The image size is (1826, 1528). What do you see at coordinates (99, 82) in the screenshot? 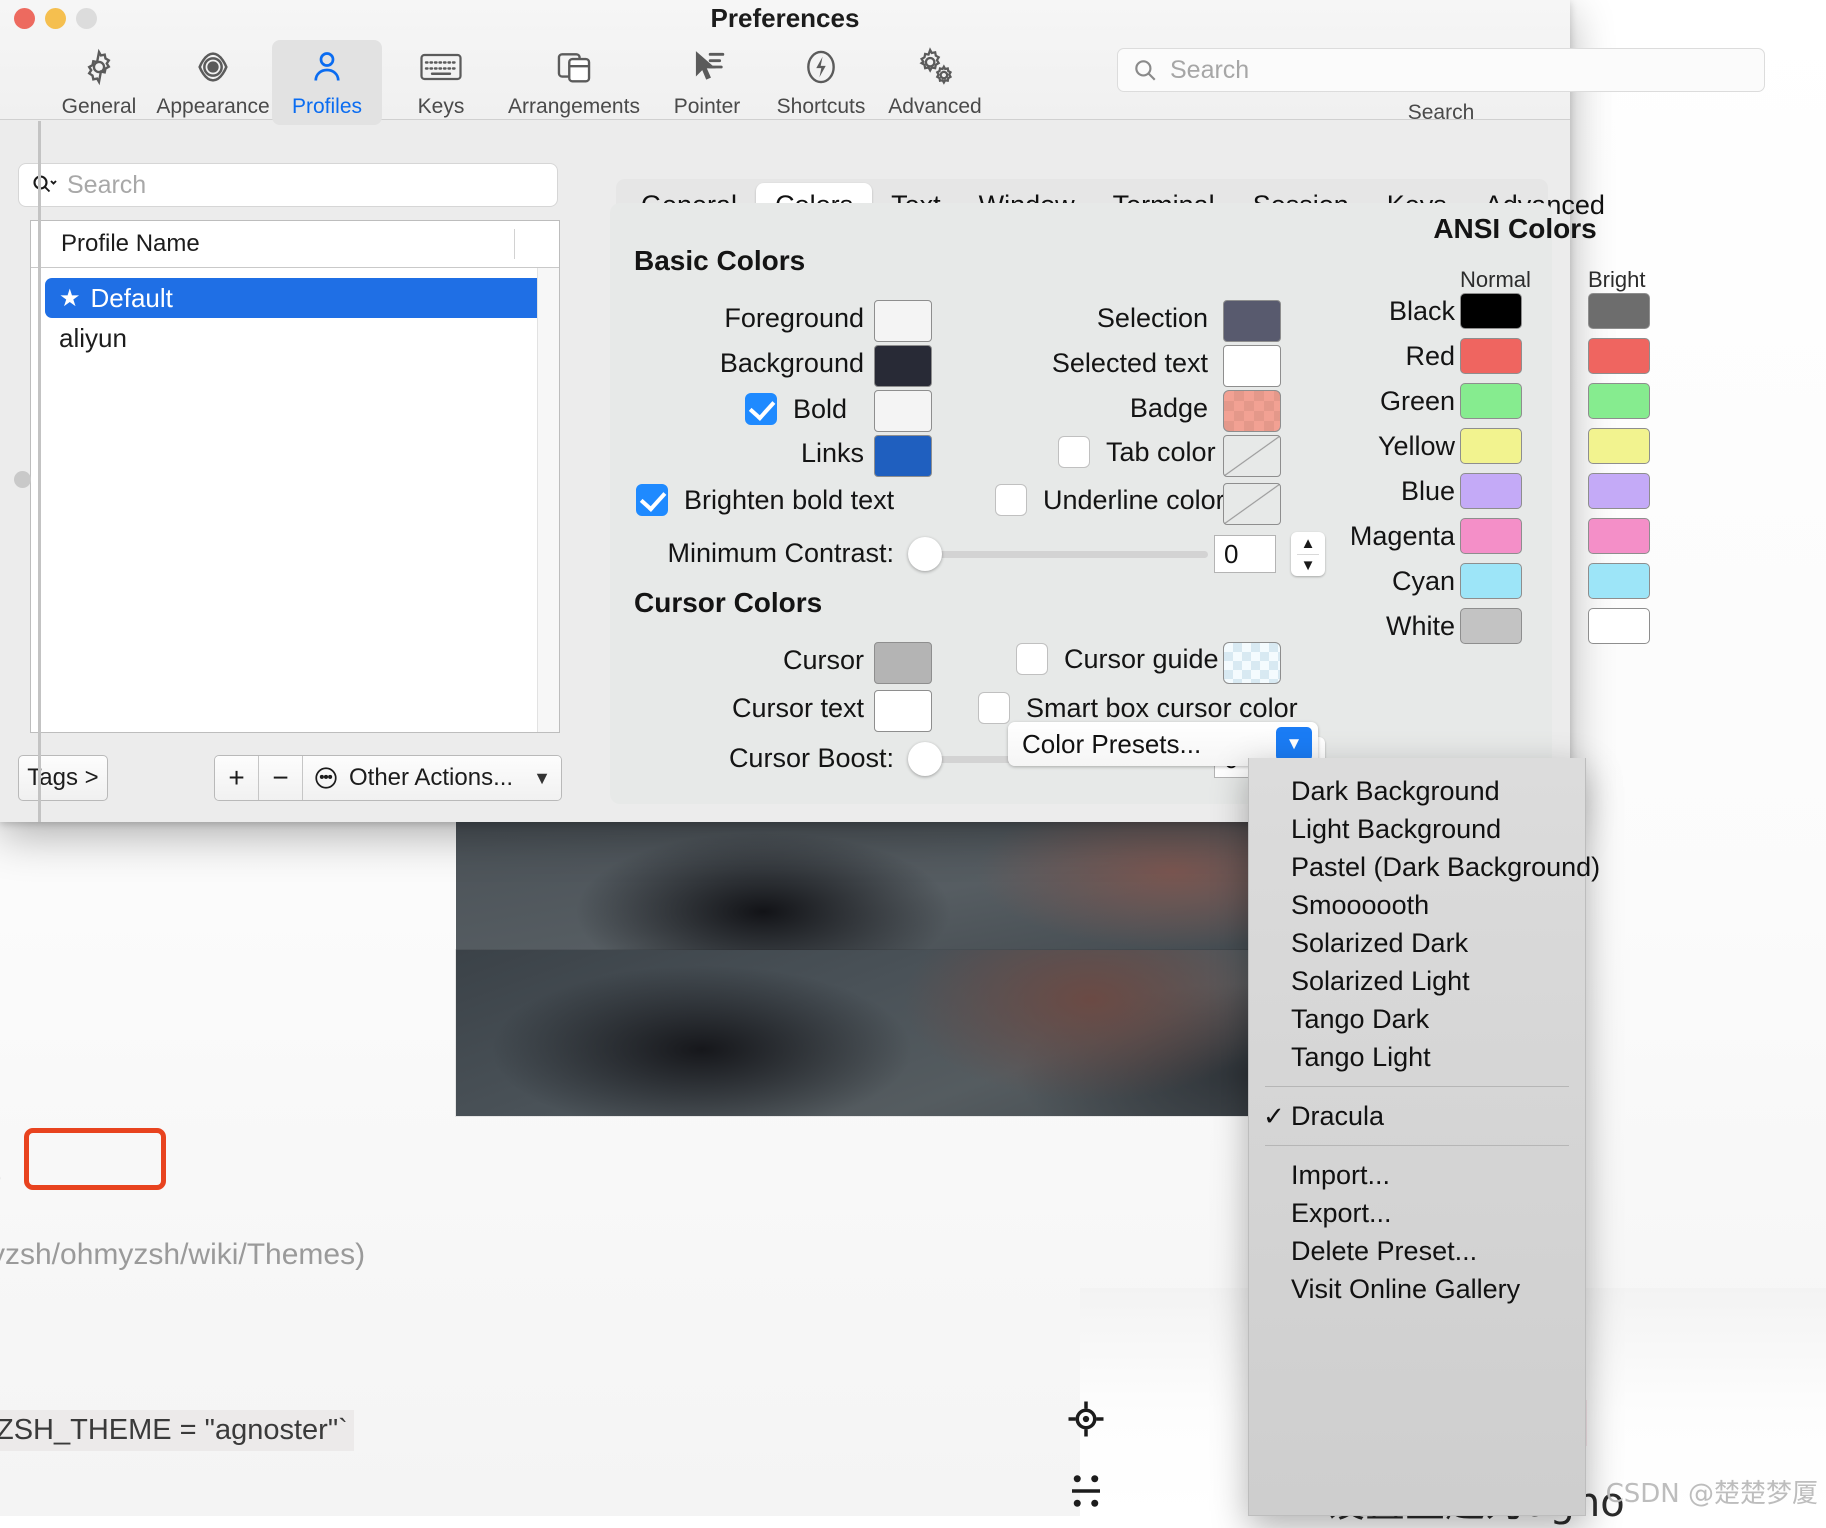
I see `toolbar-item-general: General` at bounding box center [99, 82].